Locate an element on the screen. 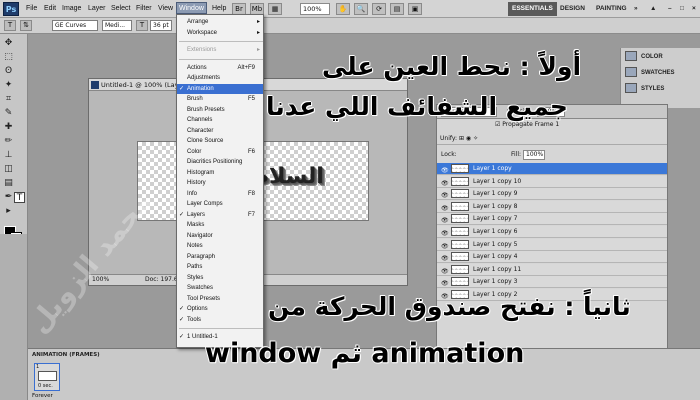 This screenshot has height=400, width=700. cs-live-button: ▲ is located at coordinates (653, 9).